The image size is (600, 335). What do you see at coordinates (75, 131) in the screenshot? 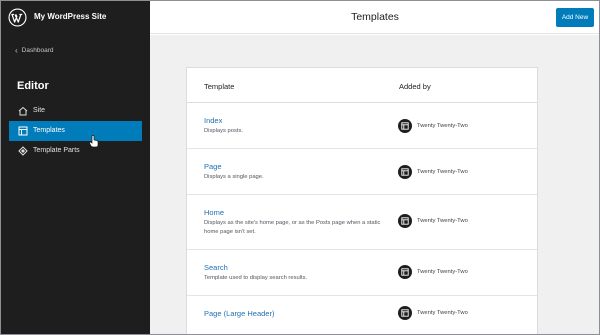
I see `sidebar-item-templates: Templates` at bounding box center [75, 131].